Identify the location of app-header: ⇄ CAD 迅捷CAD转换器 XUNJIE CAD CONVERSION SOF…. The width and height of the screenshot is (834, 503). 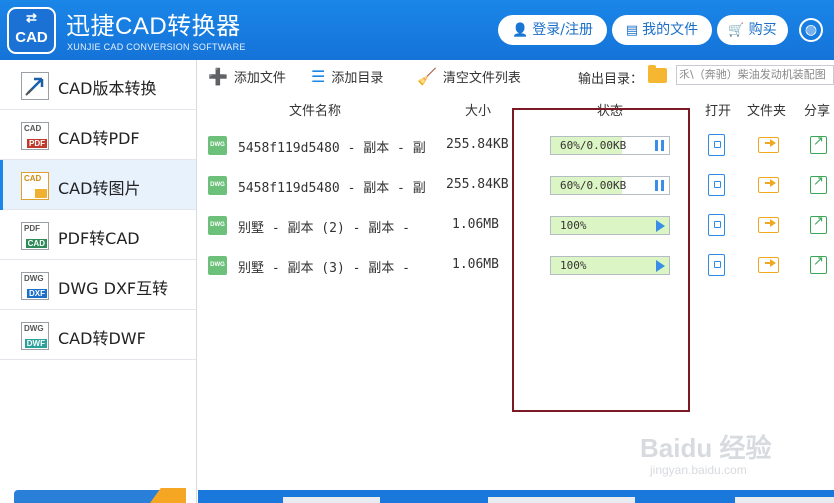
(417, 30).